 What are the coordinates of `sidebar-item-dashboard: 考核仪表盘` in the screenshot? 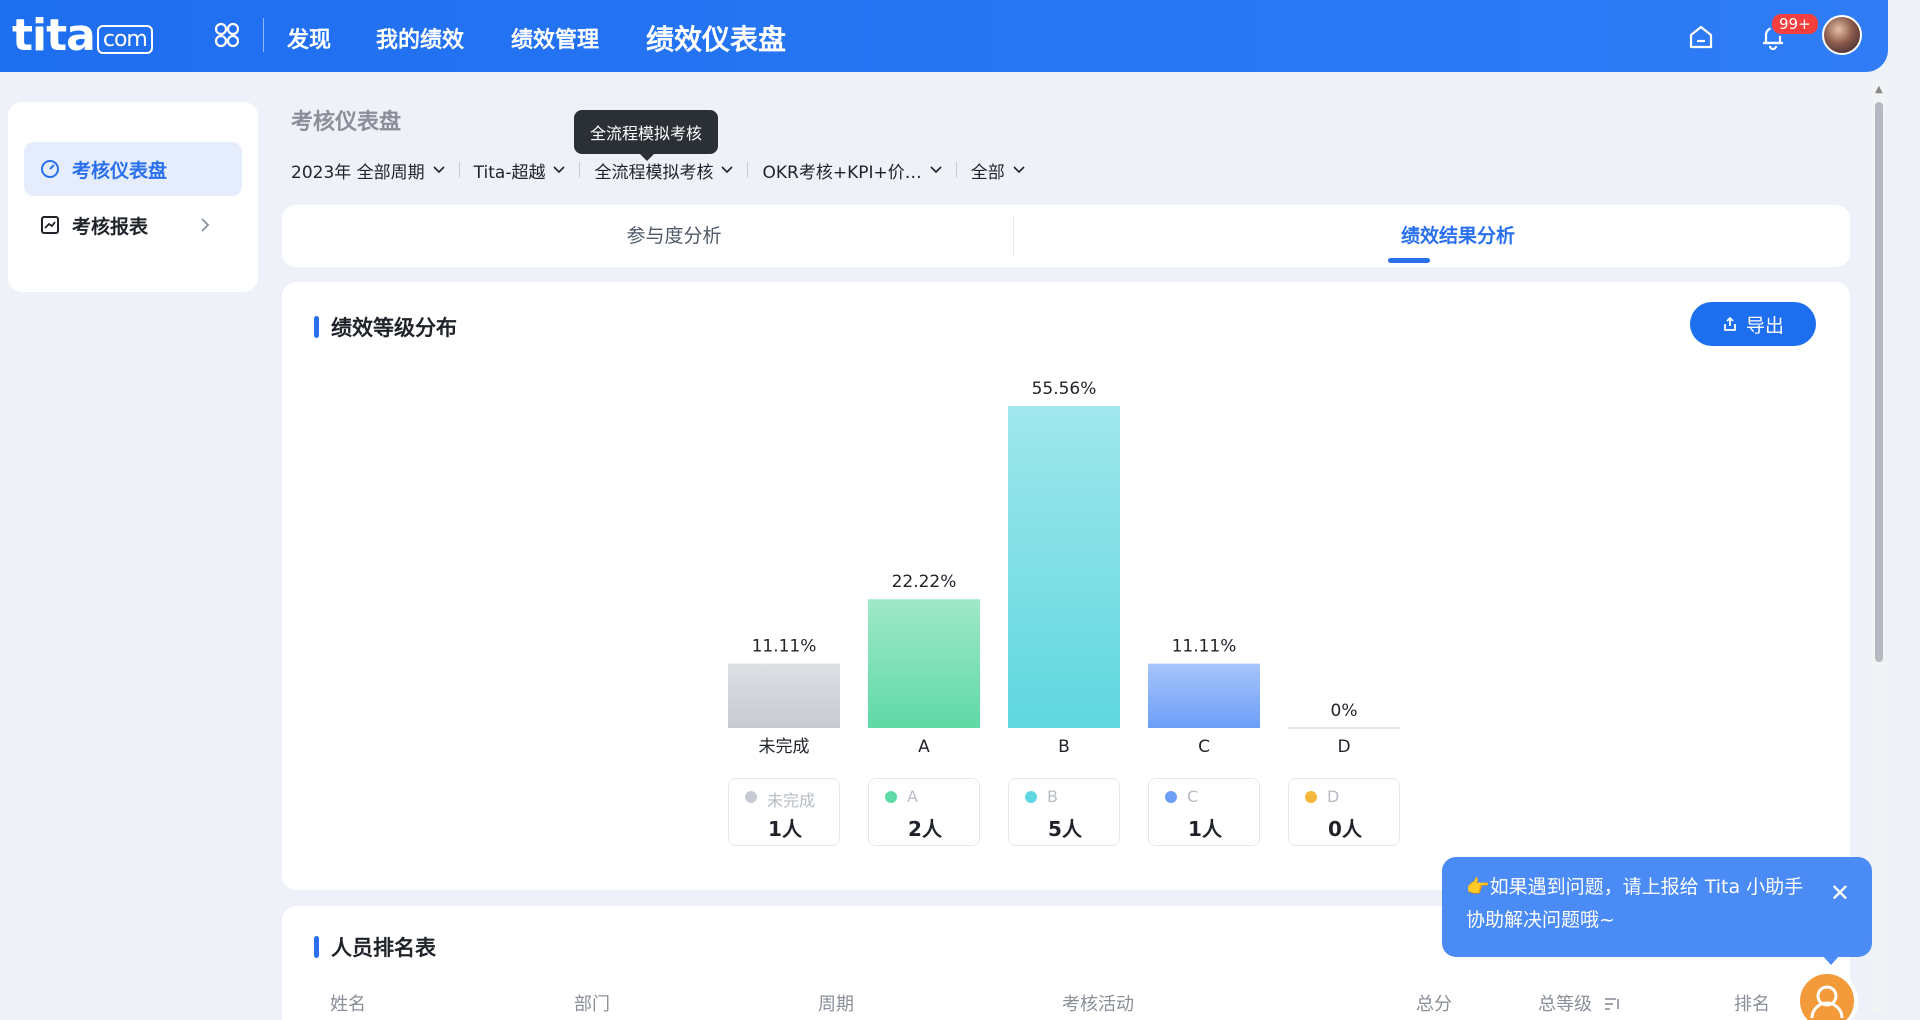 It's located at (133, 169).